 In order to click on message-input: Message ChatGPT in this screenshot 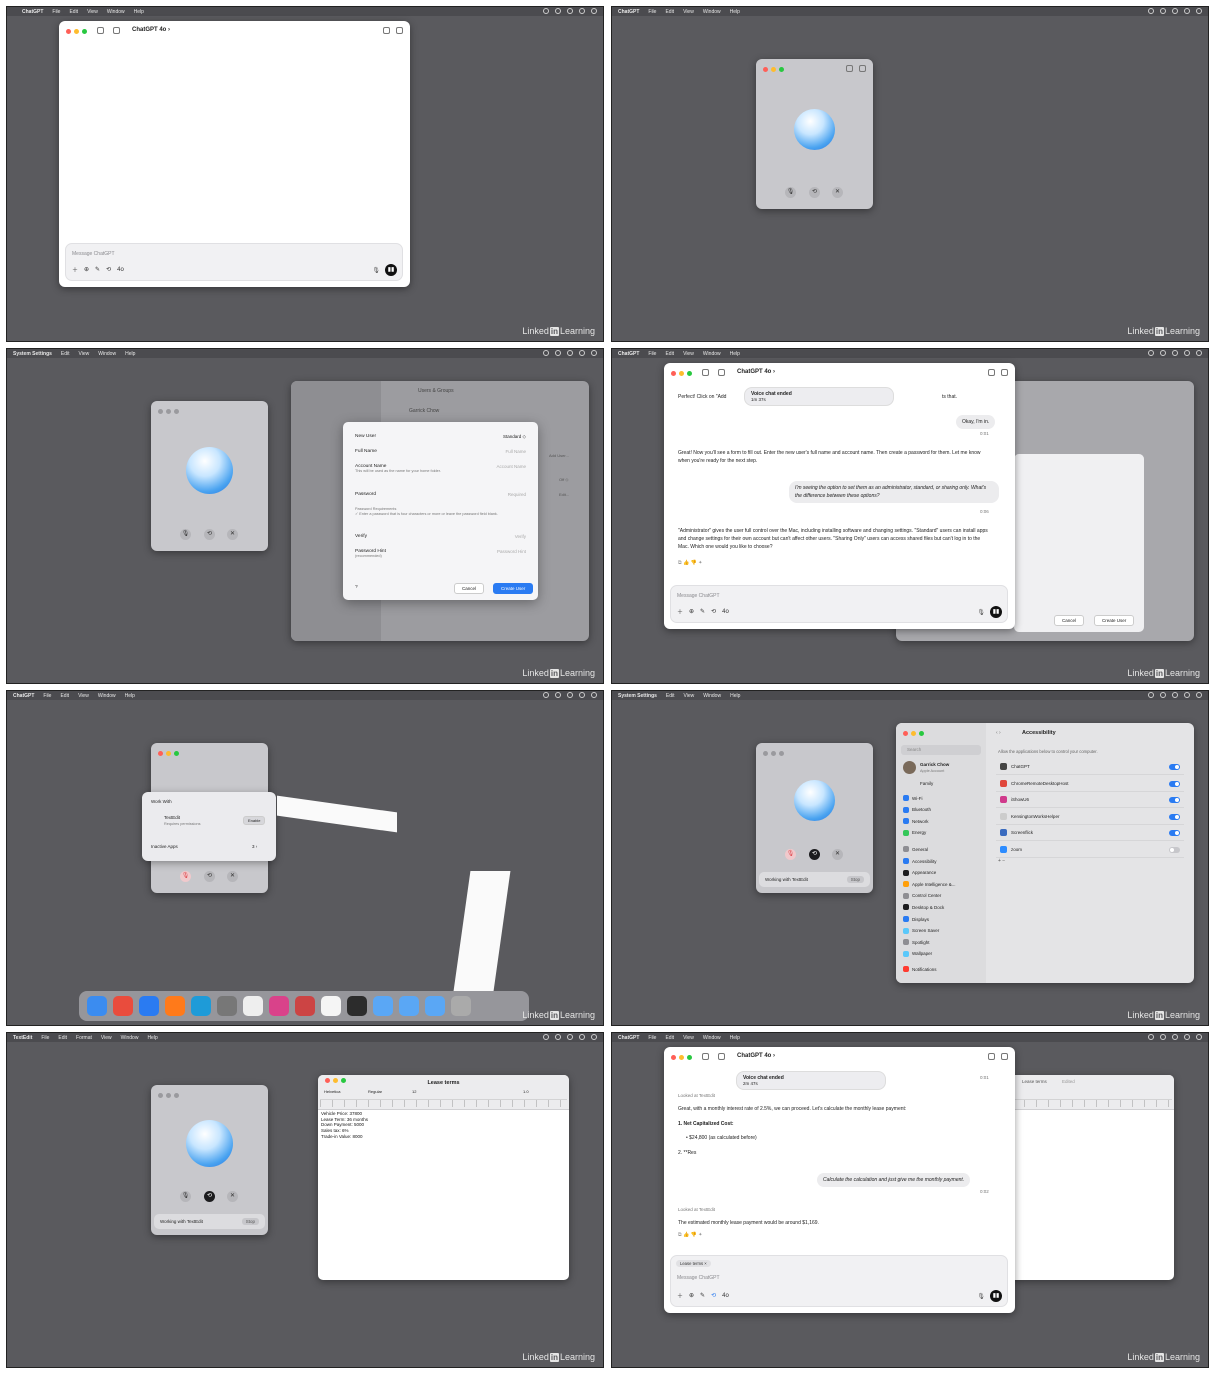, I will do `click(93, 254)`.